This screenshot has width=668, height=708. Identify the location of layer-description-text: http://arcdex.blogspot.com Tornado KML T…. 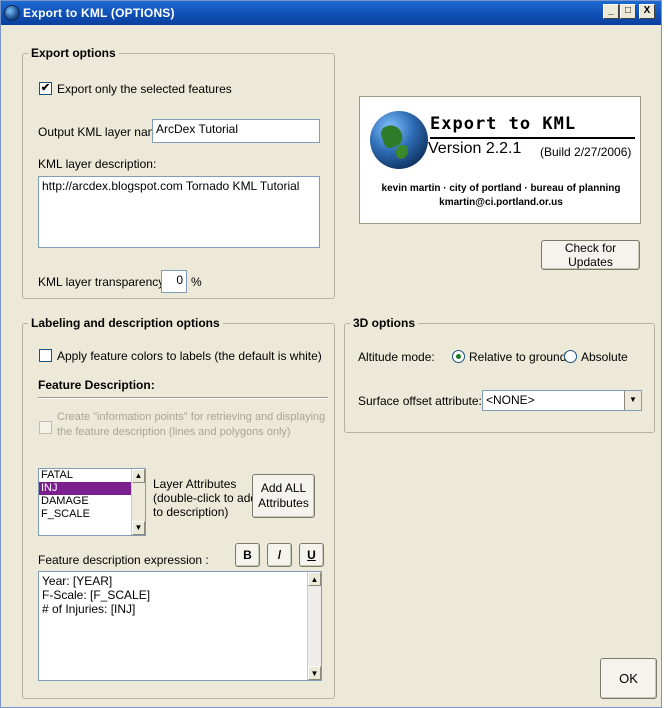
(171, 186).